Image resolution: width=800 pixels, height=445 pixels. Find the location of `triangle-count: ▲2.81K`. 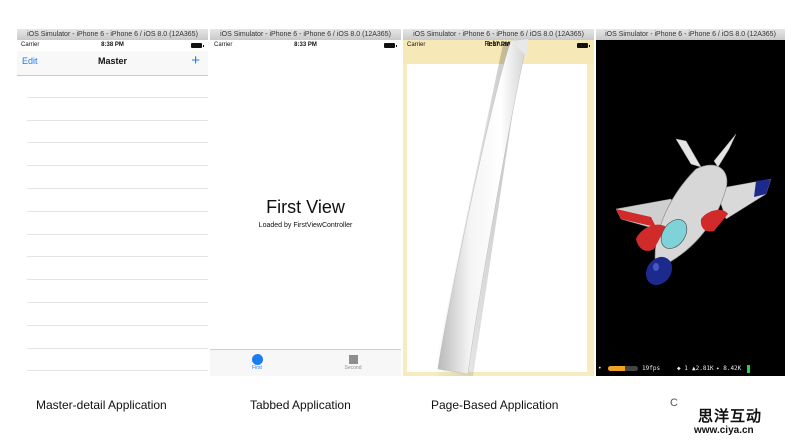

triangle-count: ▲2.81K is located at coordinates (703, 368).